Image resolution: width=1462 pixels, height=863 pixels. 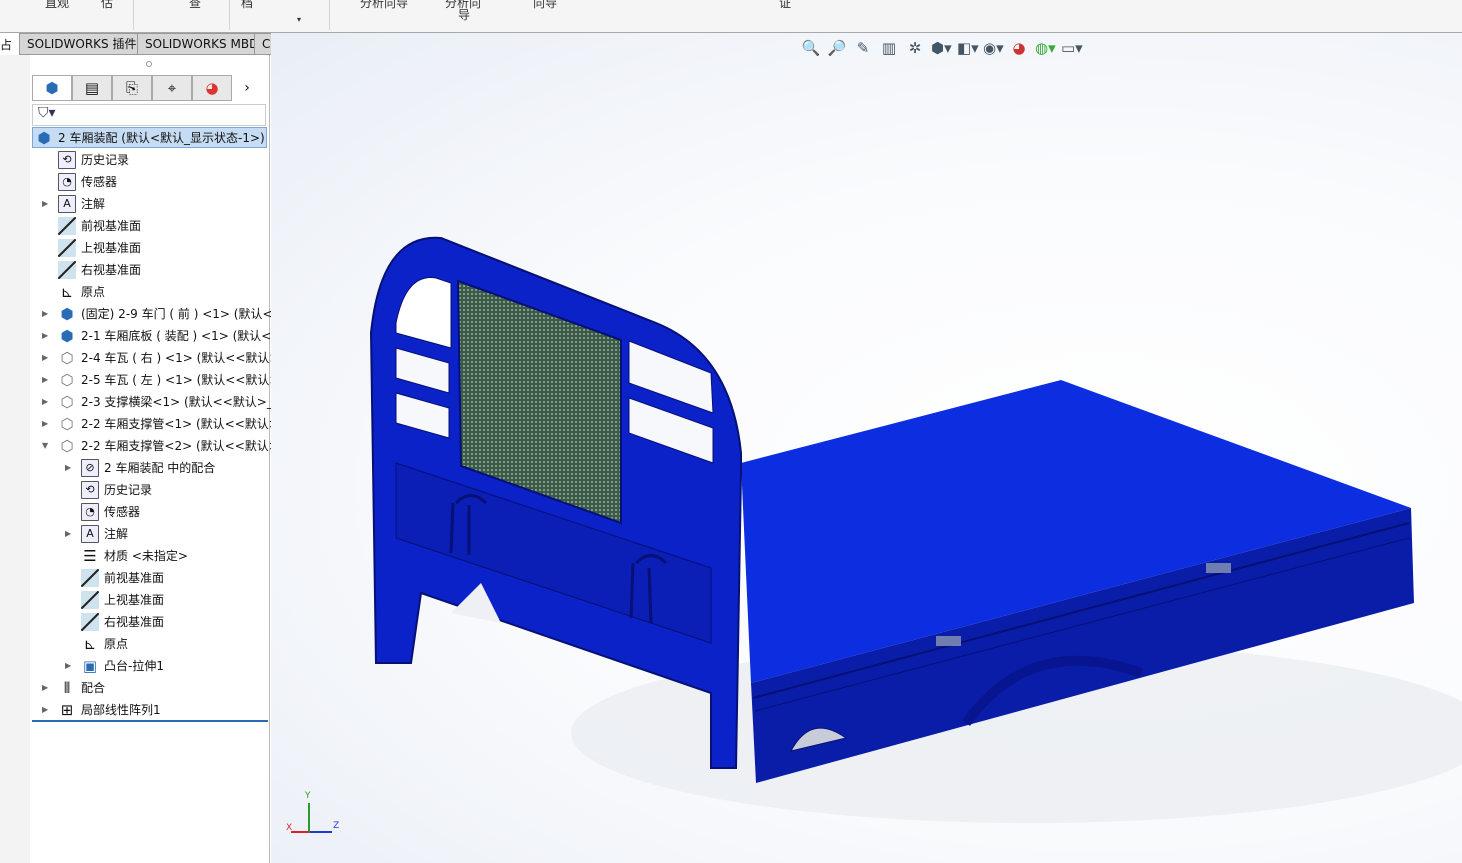 What do you see at coordinates (247, 4) in the screenshot?
I see `ribbon-label: 档` at bounding box center [247, 4].